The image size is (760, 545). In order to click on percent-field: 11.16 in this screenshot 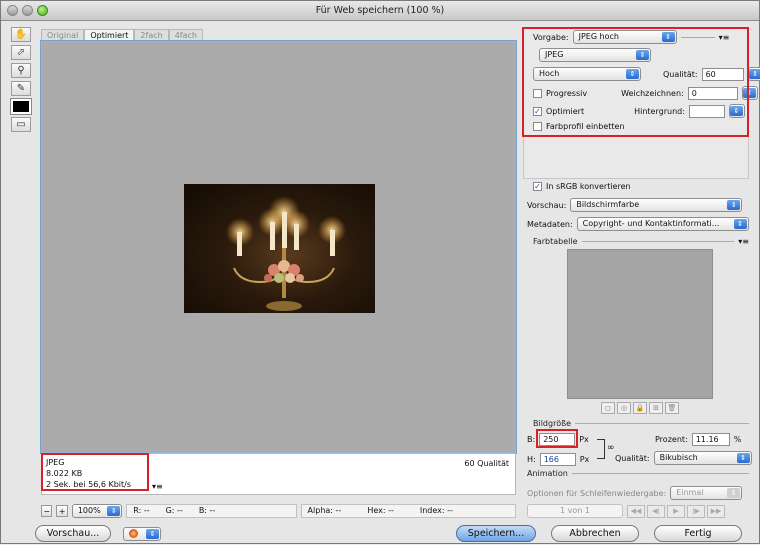, I will do `click(710, 439)`.